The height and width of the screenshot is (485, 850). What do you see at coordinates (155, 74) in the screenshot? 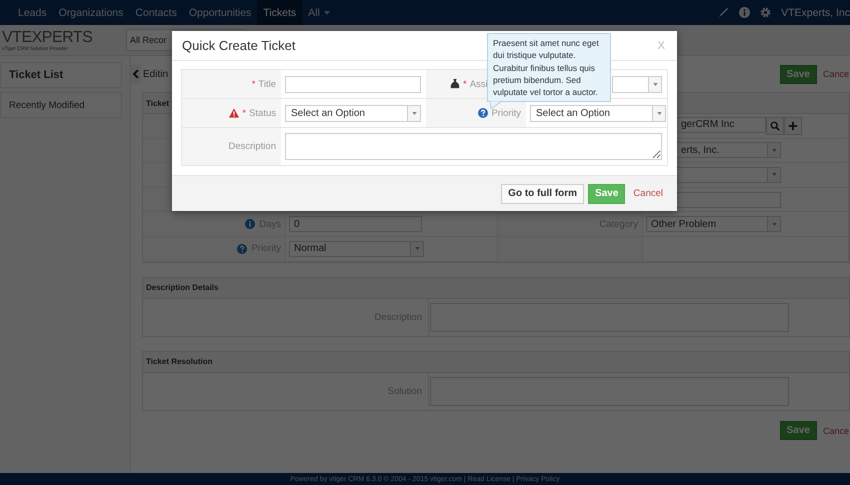
I see `page-heading: Editin` at bounding box center [155, 74].